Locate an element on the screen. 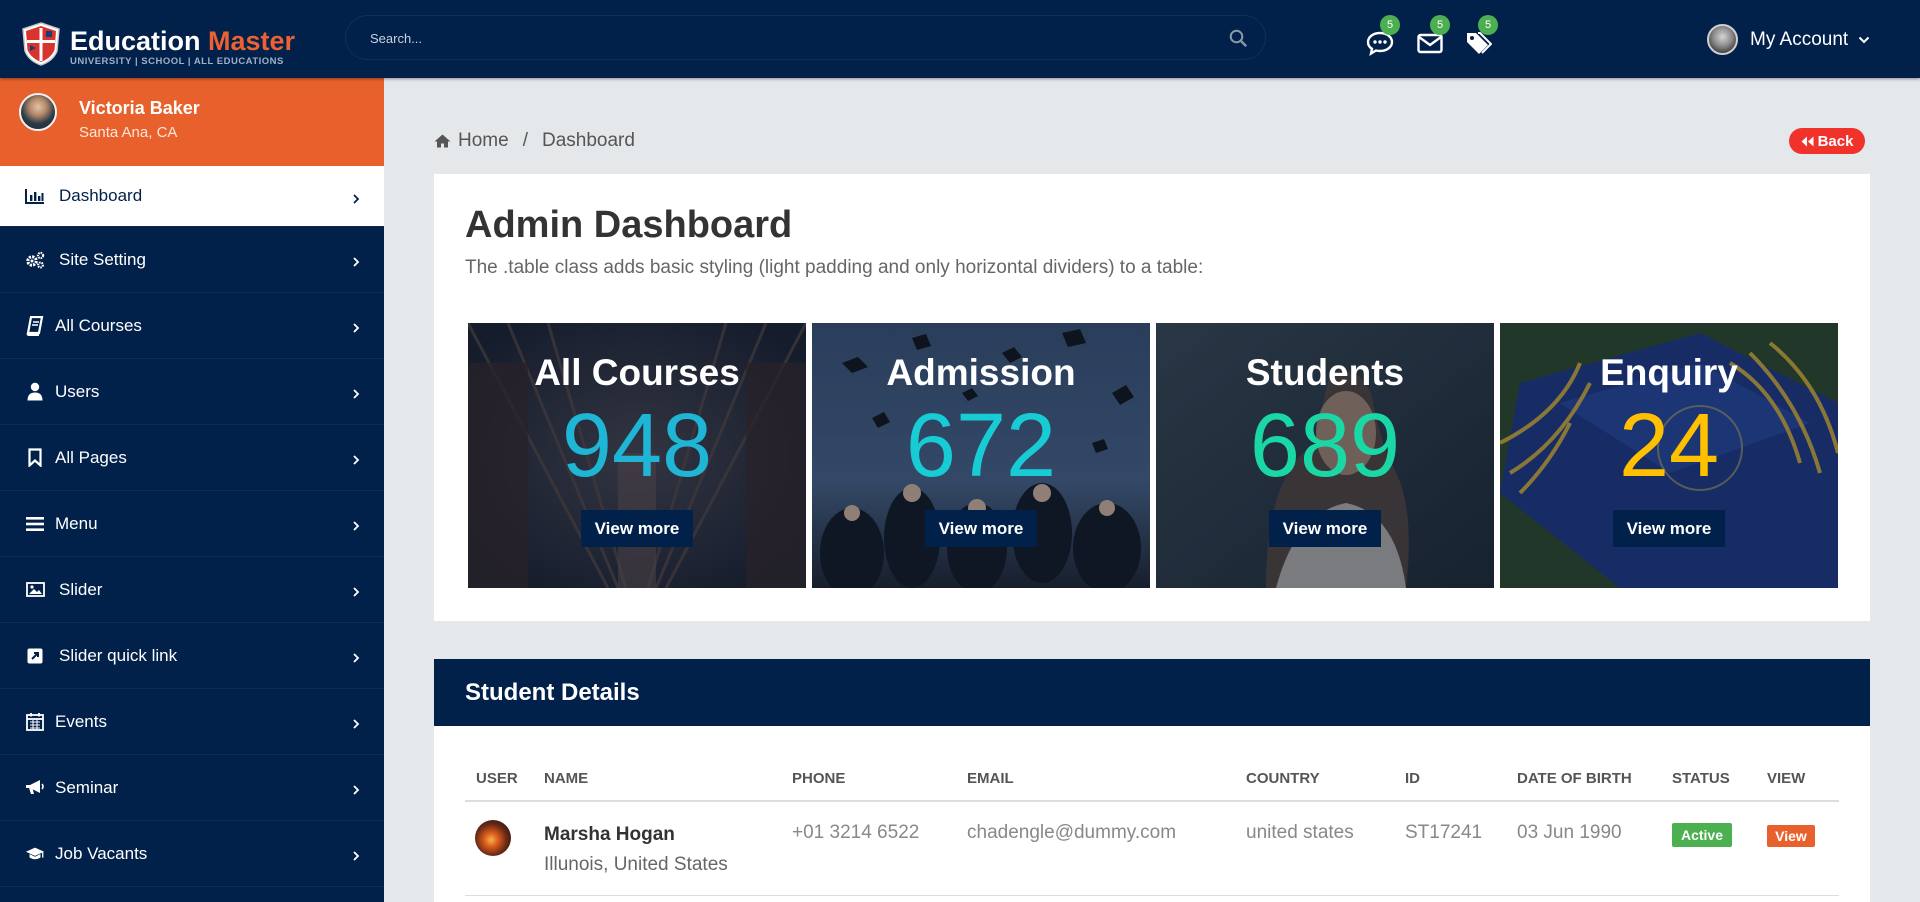  column-header-view: VIEW is located at coordinates (1786, 778).